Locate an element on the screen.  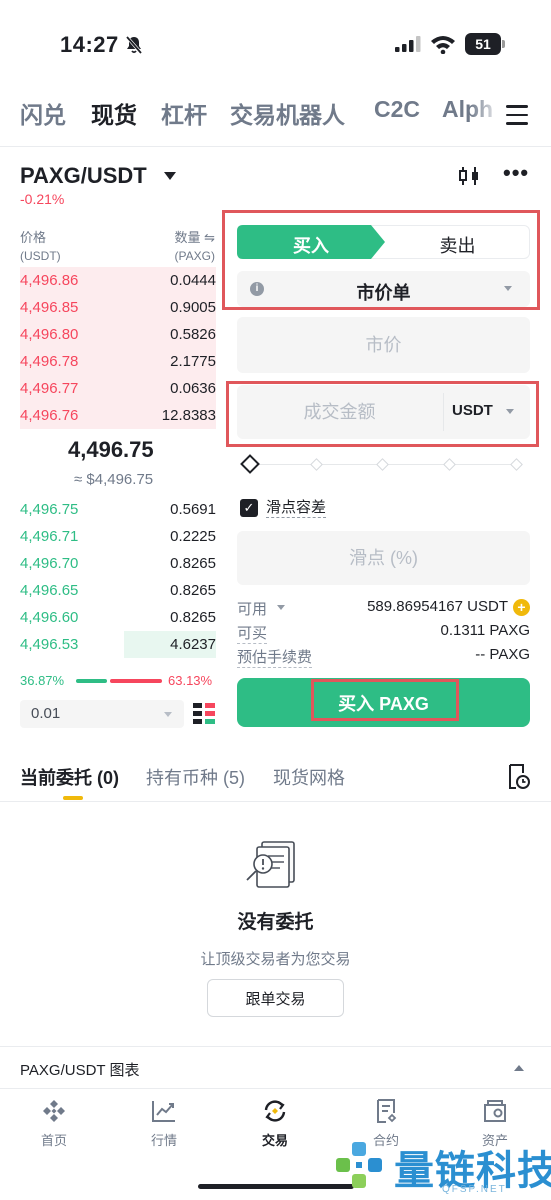
bid-row: 4,496.75 0.5691 is located at coordinates (118, 509).